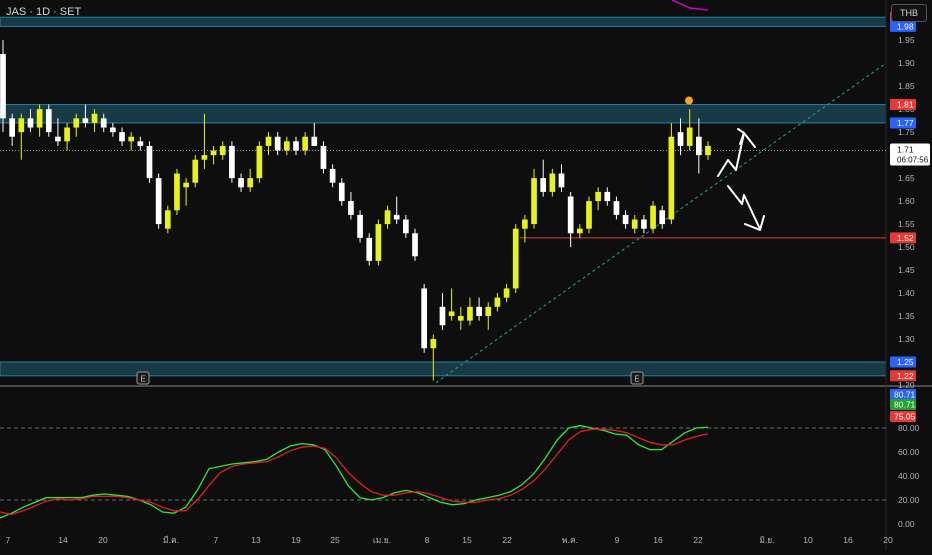 The image size is (932, 555). I want to click on stoch-tick-label: 40.00, so click(909, 476).